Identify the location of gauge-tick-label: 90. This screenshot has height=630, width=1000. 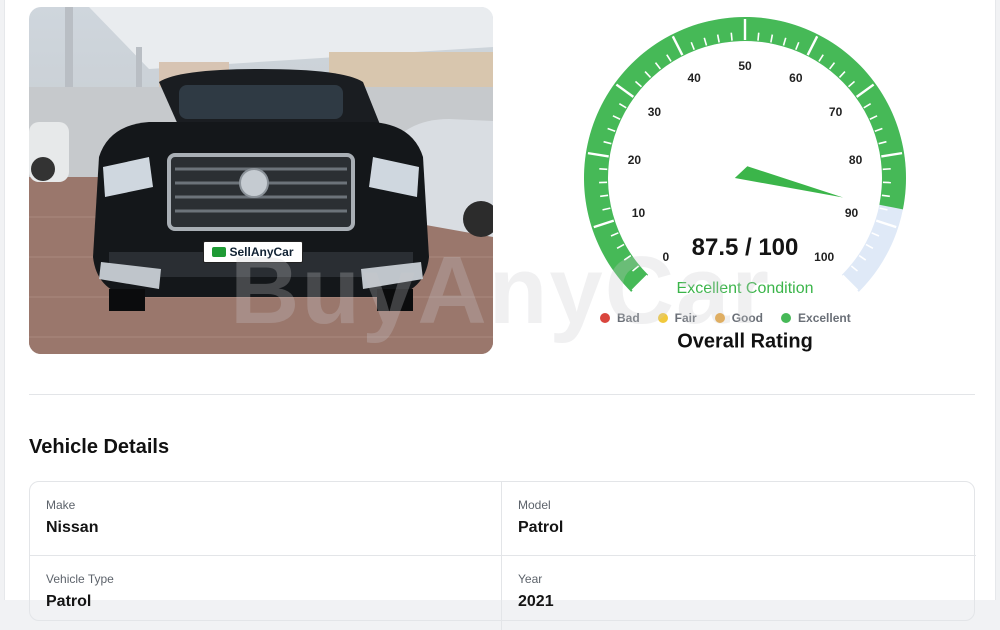
(851, 213).